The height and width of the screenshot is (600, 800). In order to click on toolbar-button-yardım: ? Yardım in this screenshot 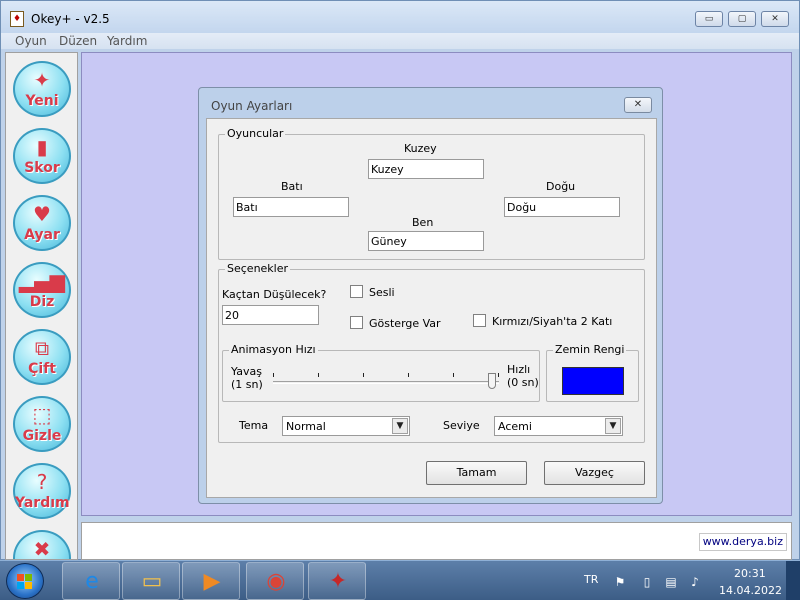, I will do `click(42, 491)`.